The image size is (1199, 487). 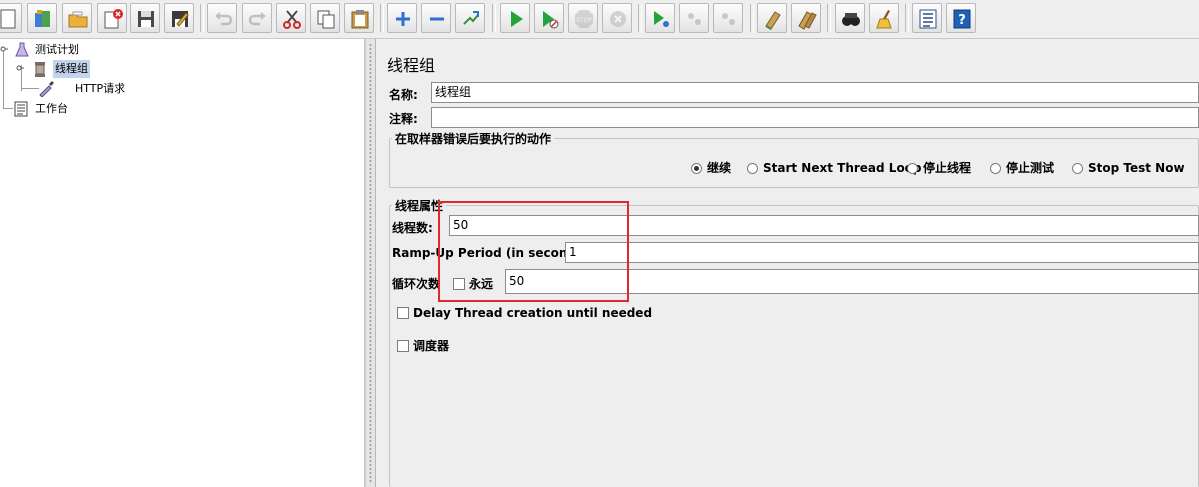 I want to click on delay-thread-creation-option: Delay Thread creation until needed, so click(x=524, y=313).